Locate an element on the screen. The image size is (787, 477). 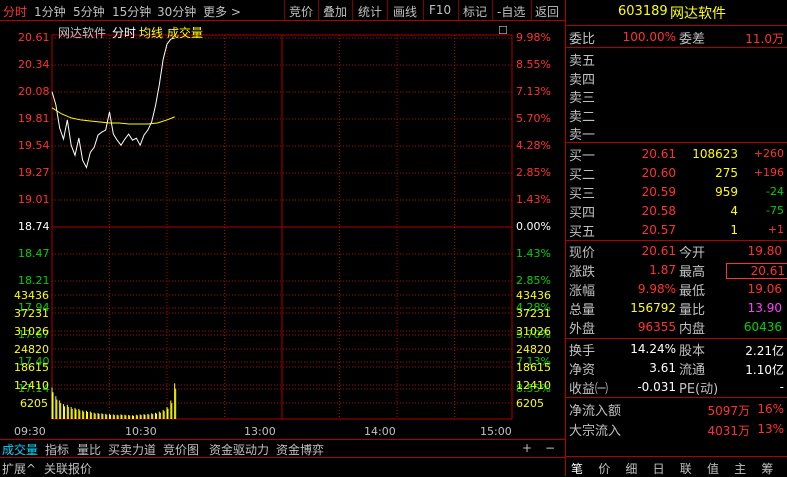
stat-value: 3.61 is located at coordinates (662, 368).